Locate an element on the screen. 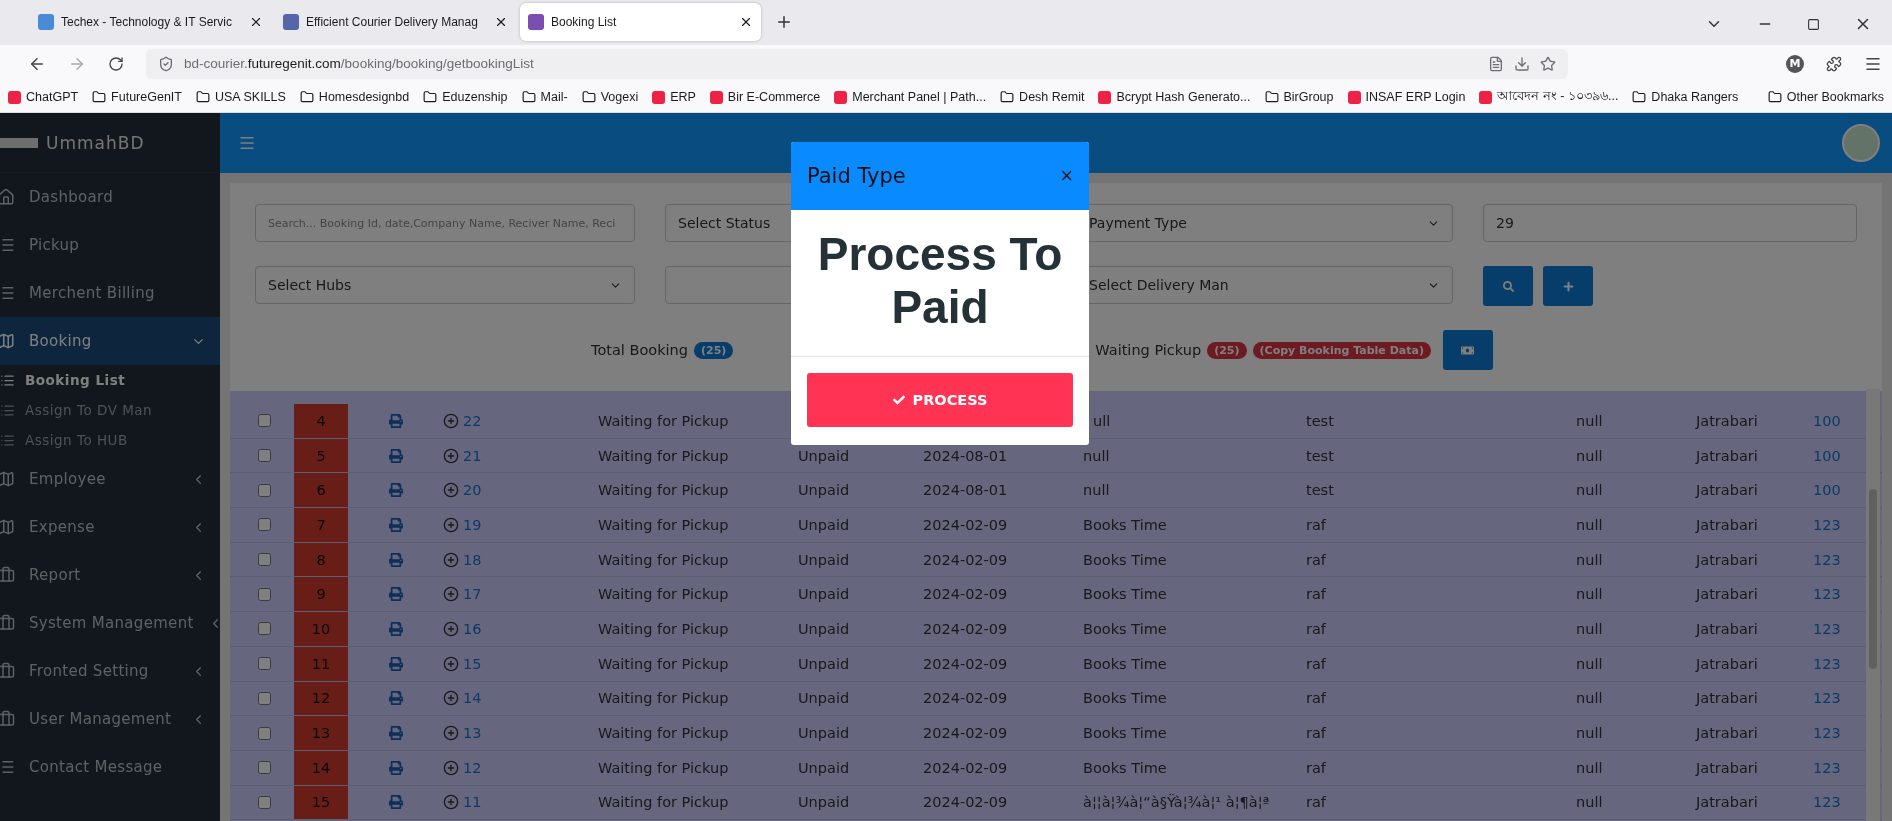  bookmark-link: INSAF ERP Login is located at coordinates (1415, 97).